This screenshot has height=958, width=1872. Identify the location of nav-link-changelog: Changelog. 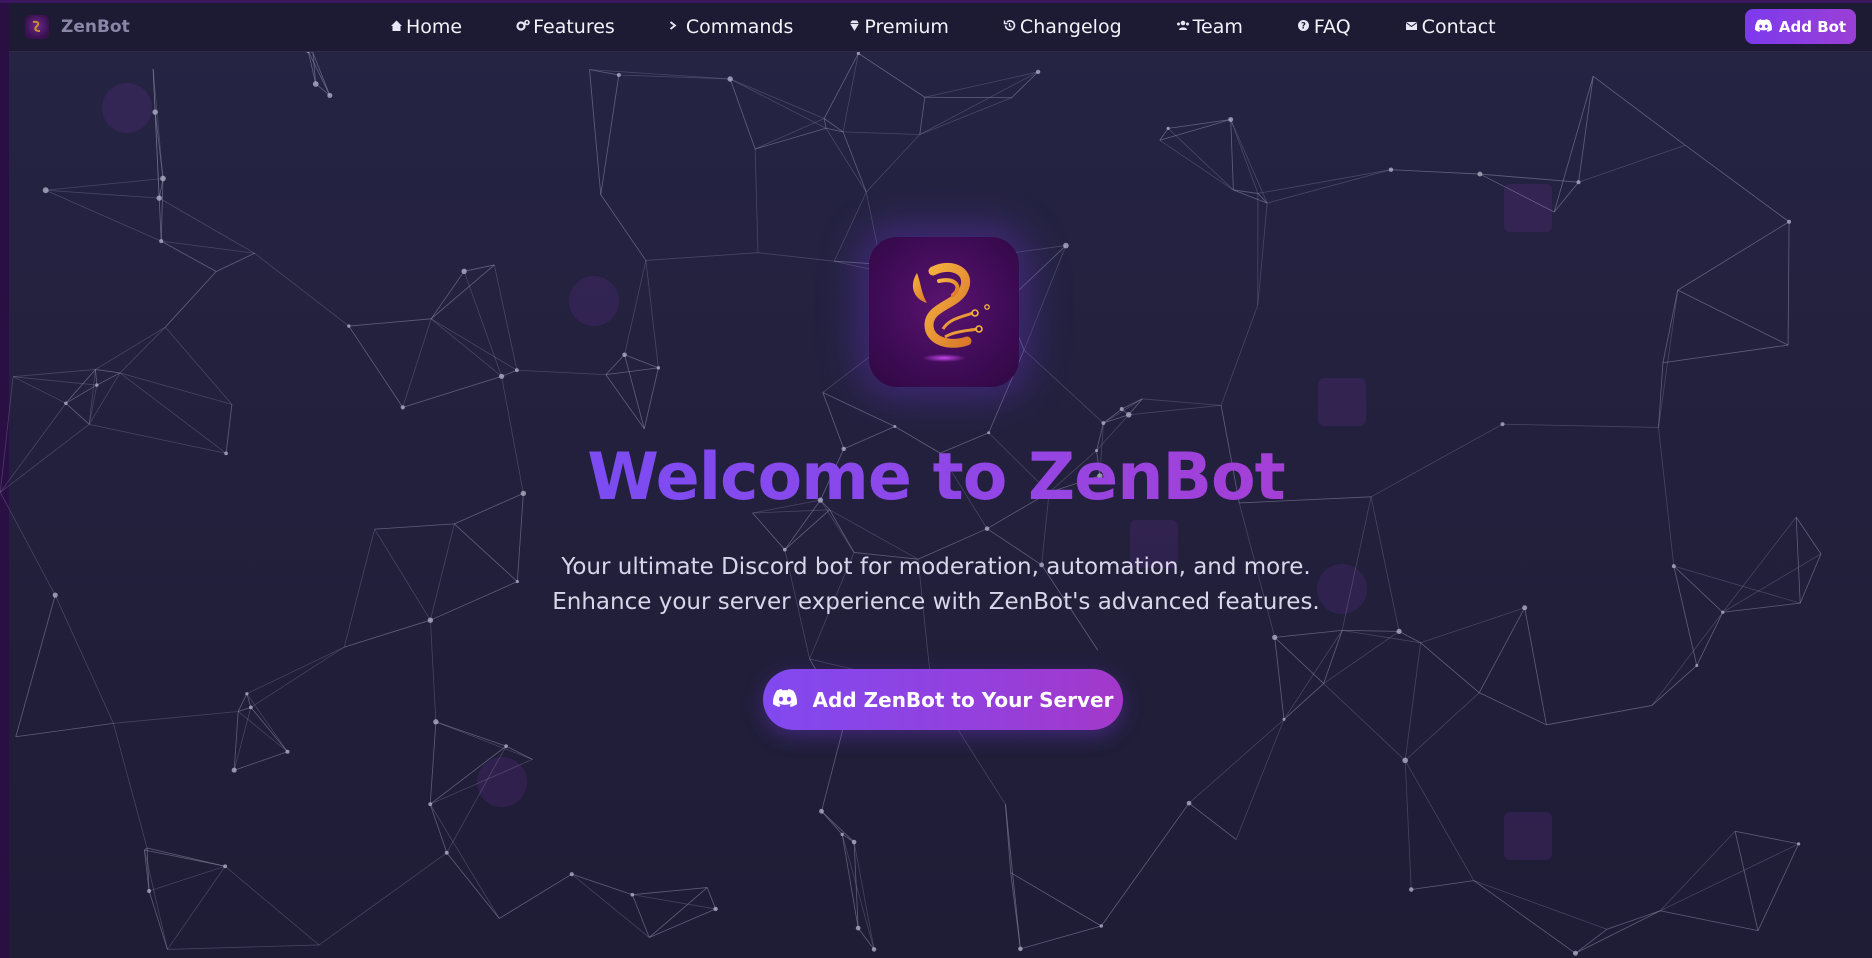
(1062, 27).